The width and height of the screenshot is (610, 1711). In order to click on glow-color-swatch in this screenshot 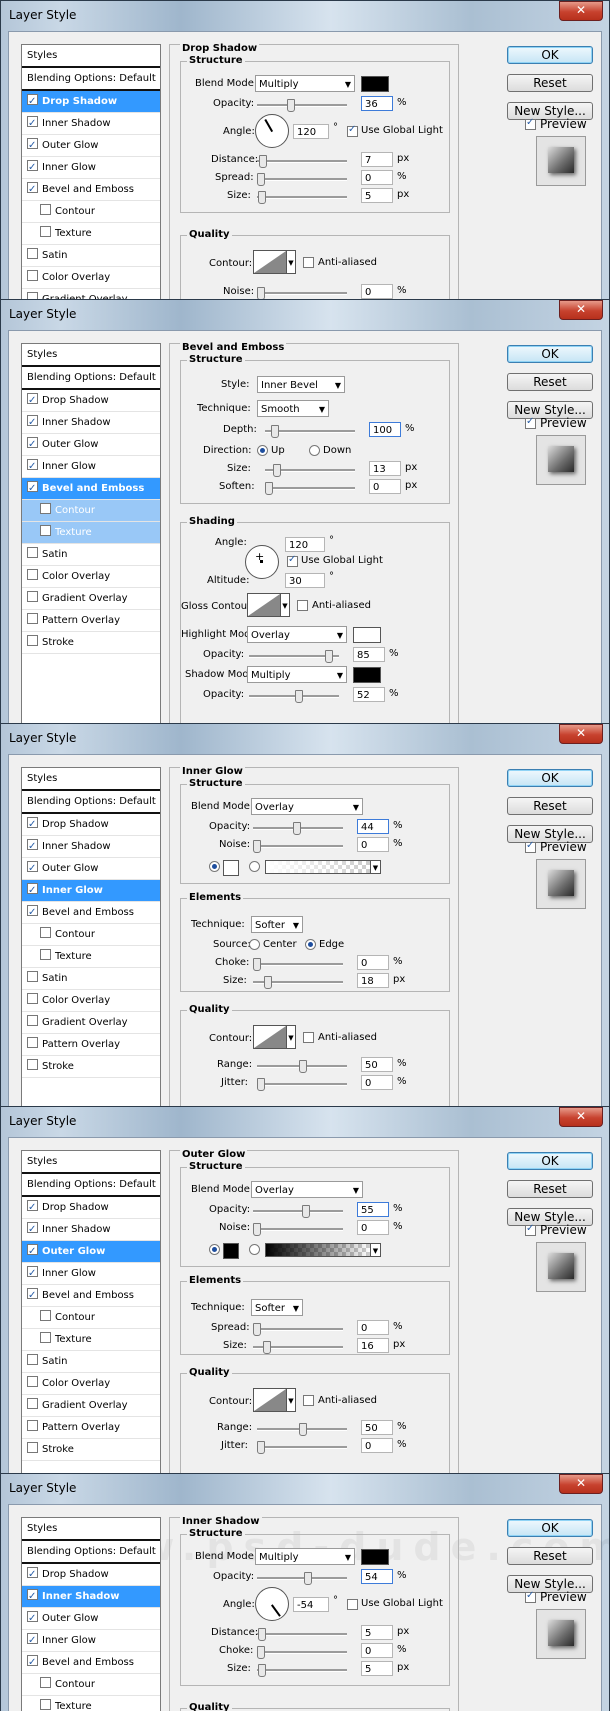, I will do `click(231, 868)`.